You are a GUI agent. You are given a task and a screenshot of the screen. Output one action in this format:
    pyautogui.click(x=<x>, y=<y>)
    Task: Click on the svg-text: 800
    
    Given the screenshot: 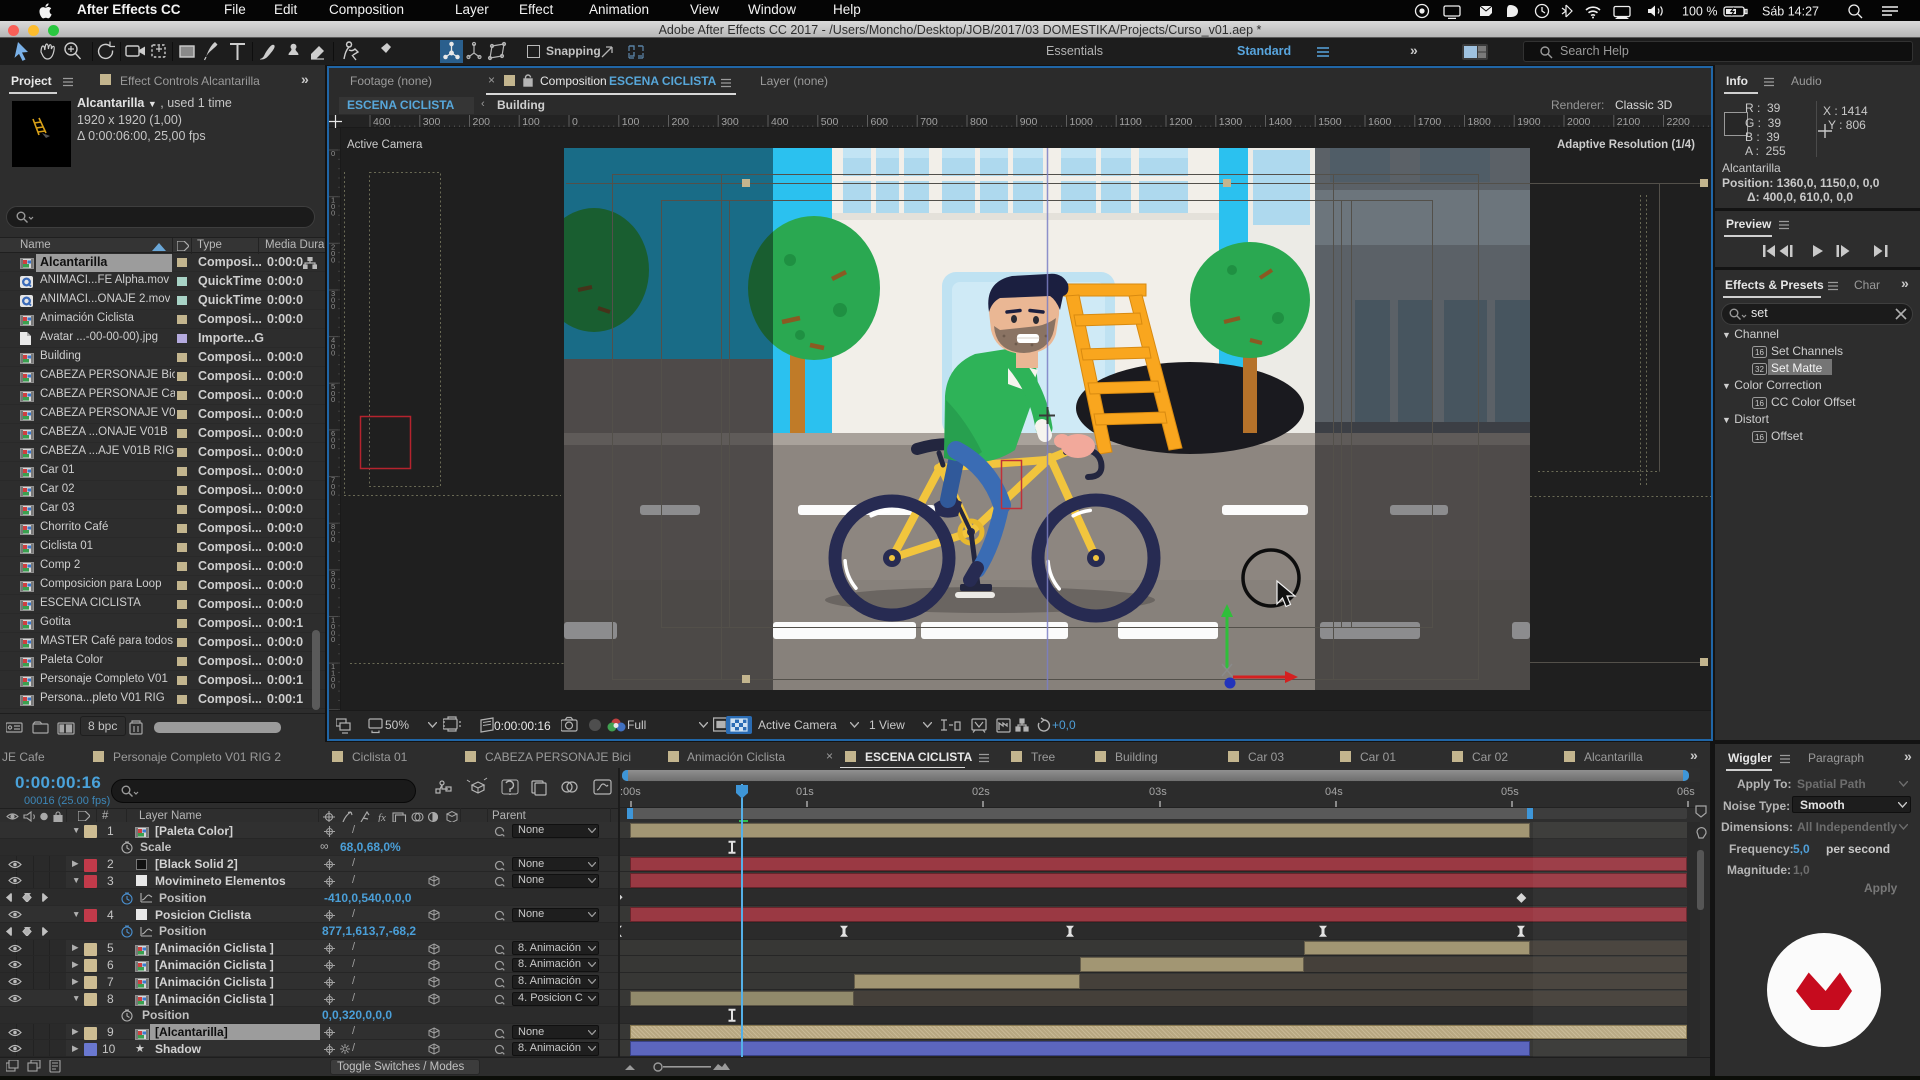 What is the action you would take?
    pyautogui.click(x=979, y=122)
    